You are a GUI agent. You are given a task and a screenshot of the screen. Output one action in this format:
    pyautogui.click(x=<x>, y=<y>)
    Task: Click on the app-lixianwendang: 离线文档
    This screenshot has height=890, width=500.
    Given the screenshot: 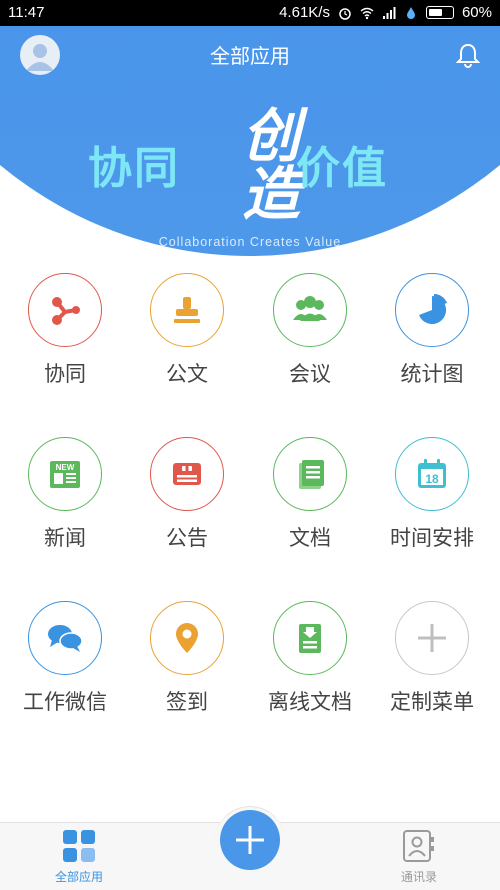 What is the action you would take?
    pyautogui.click(x=310, y=656)
    